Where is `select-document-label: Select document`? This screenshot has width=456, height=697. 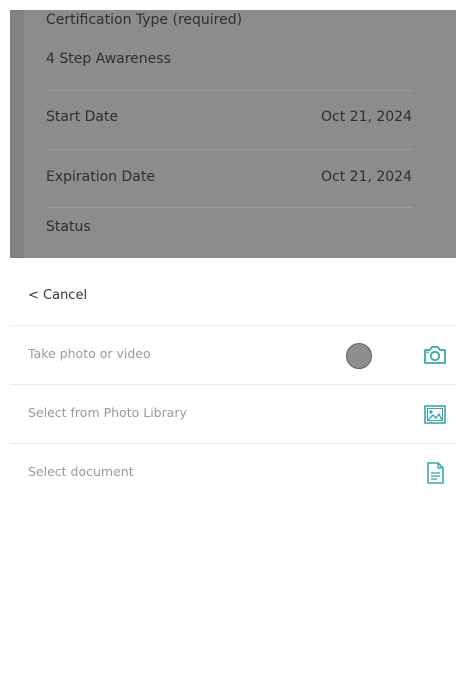 select-document-label: Select document is located at coordinates (81, 471).